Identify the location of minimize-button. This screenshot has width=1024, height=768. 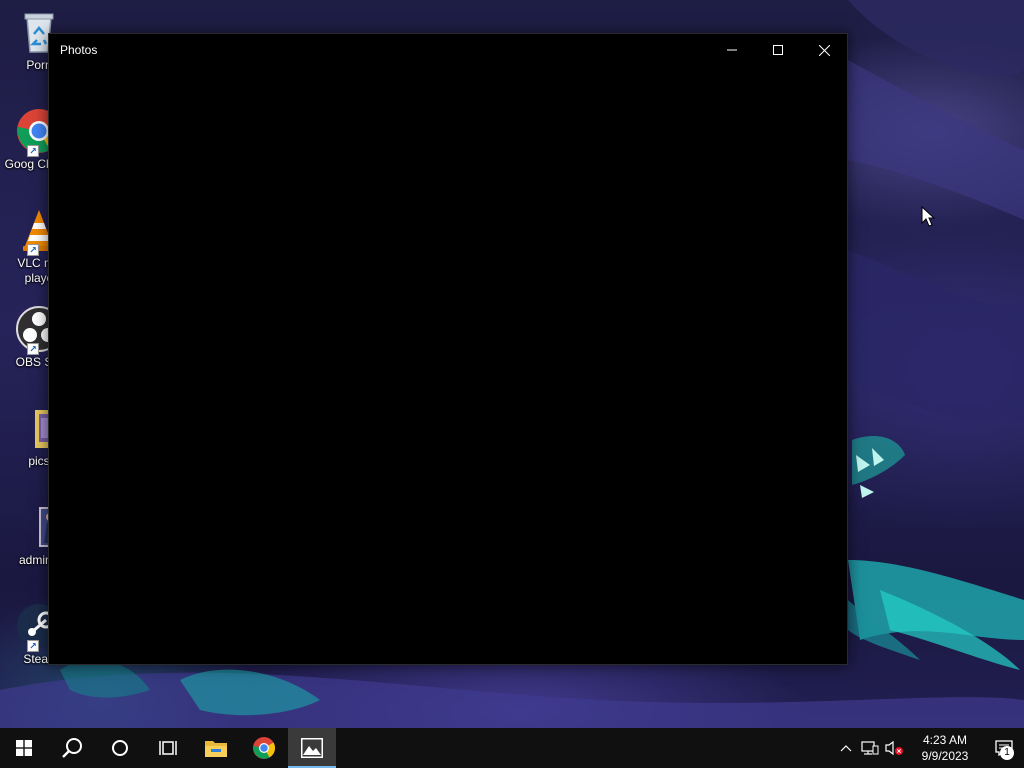
(732, 50).